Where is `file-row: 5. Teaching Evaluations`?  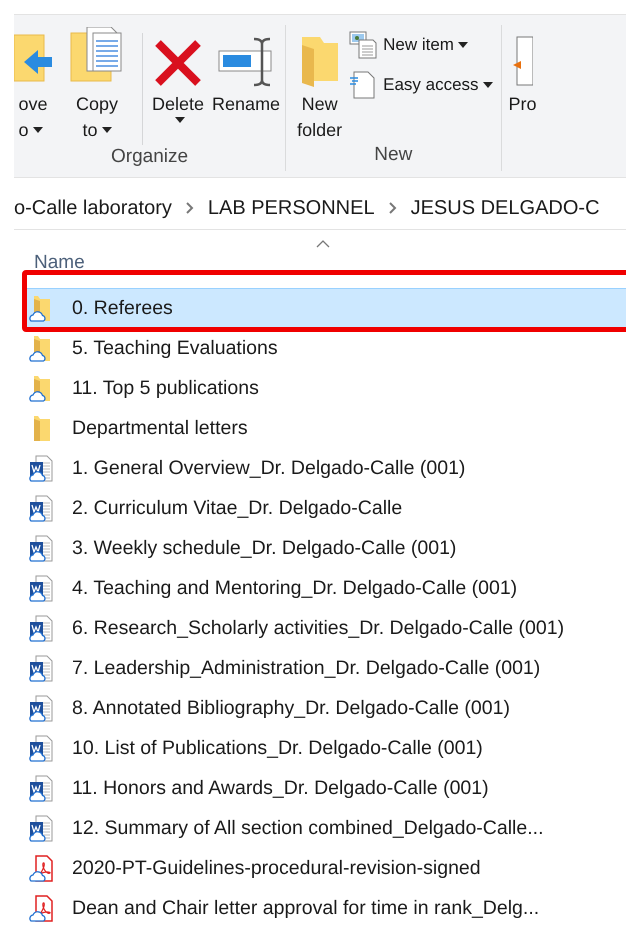 file-row: 5. Teaching Evaluations is located at coordinates (324, 348).